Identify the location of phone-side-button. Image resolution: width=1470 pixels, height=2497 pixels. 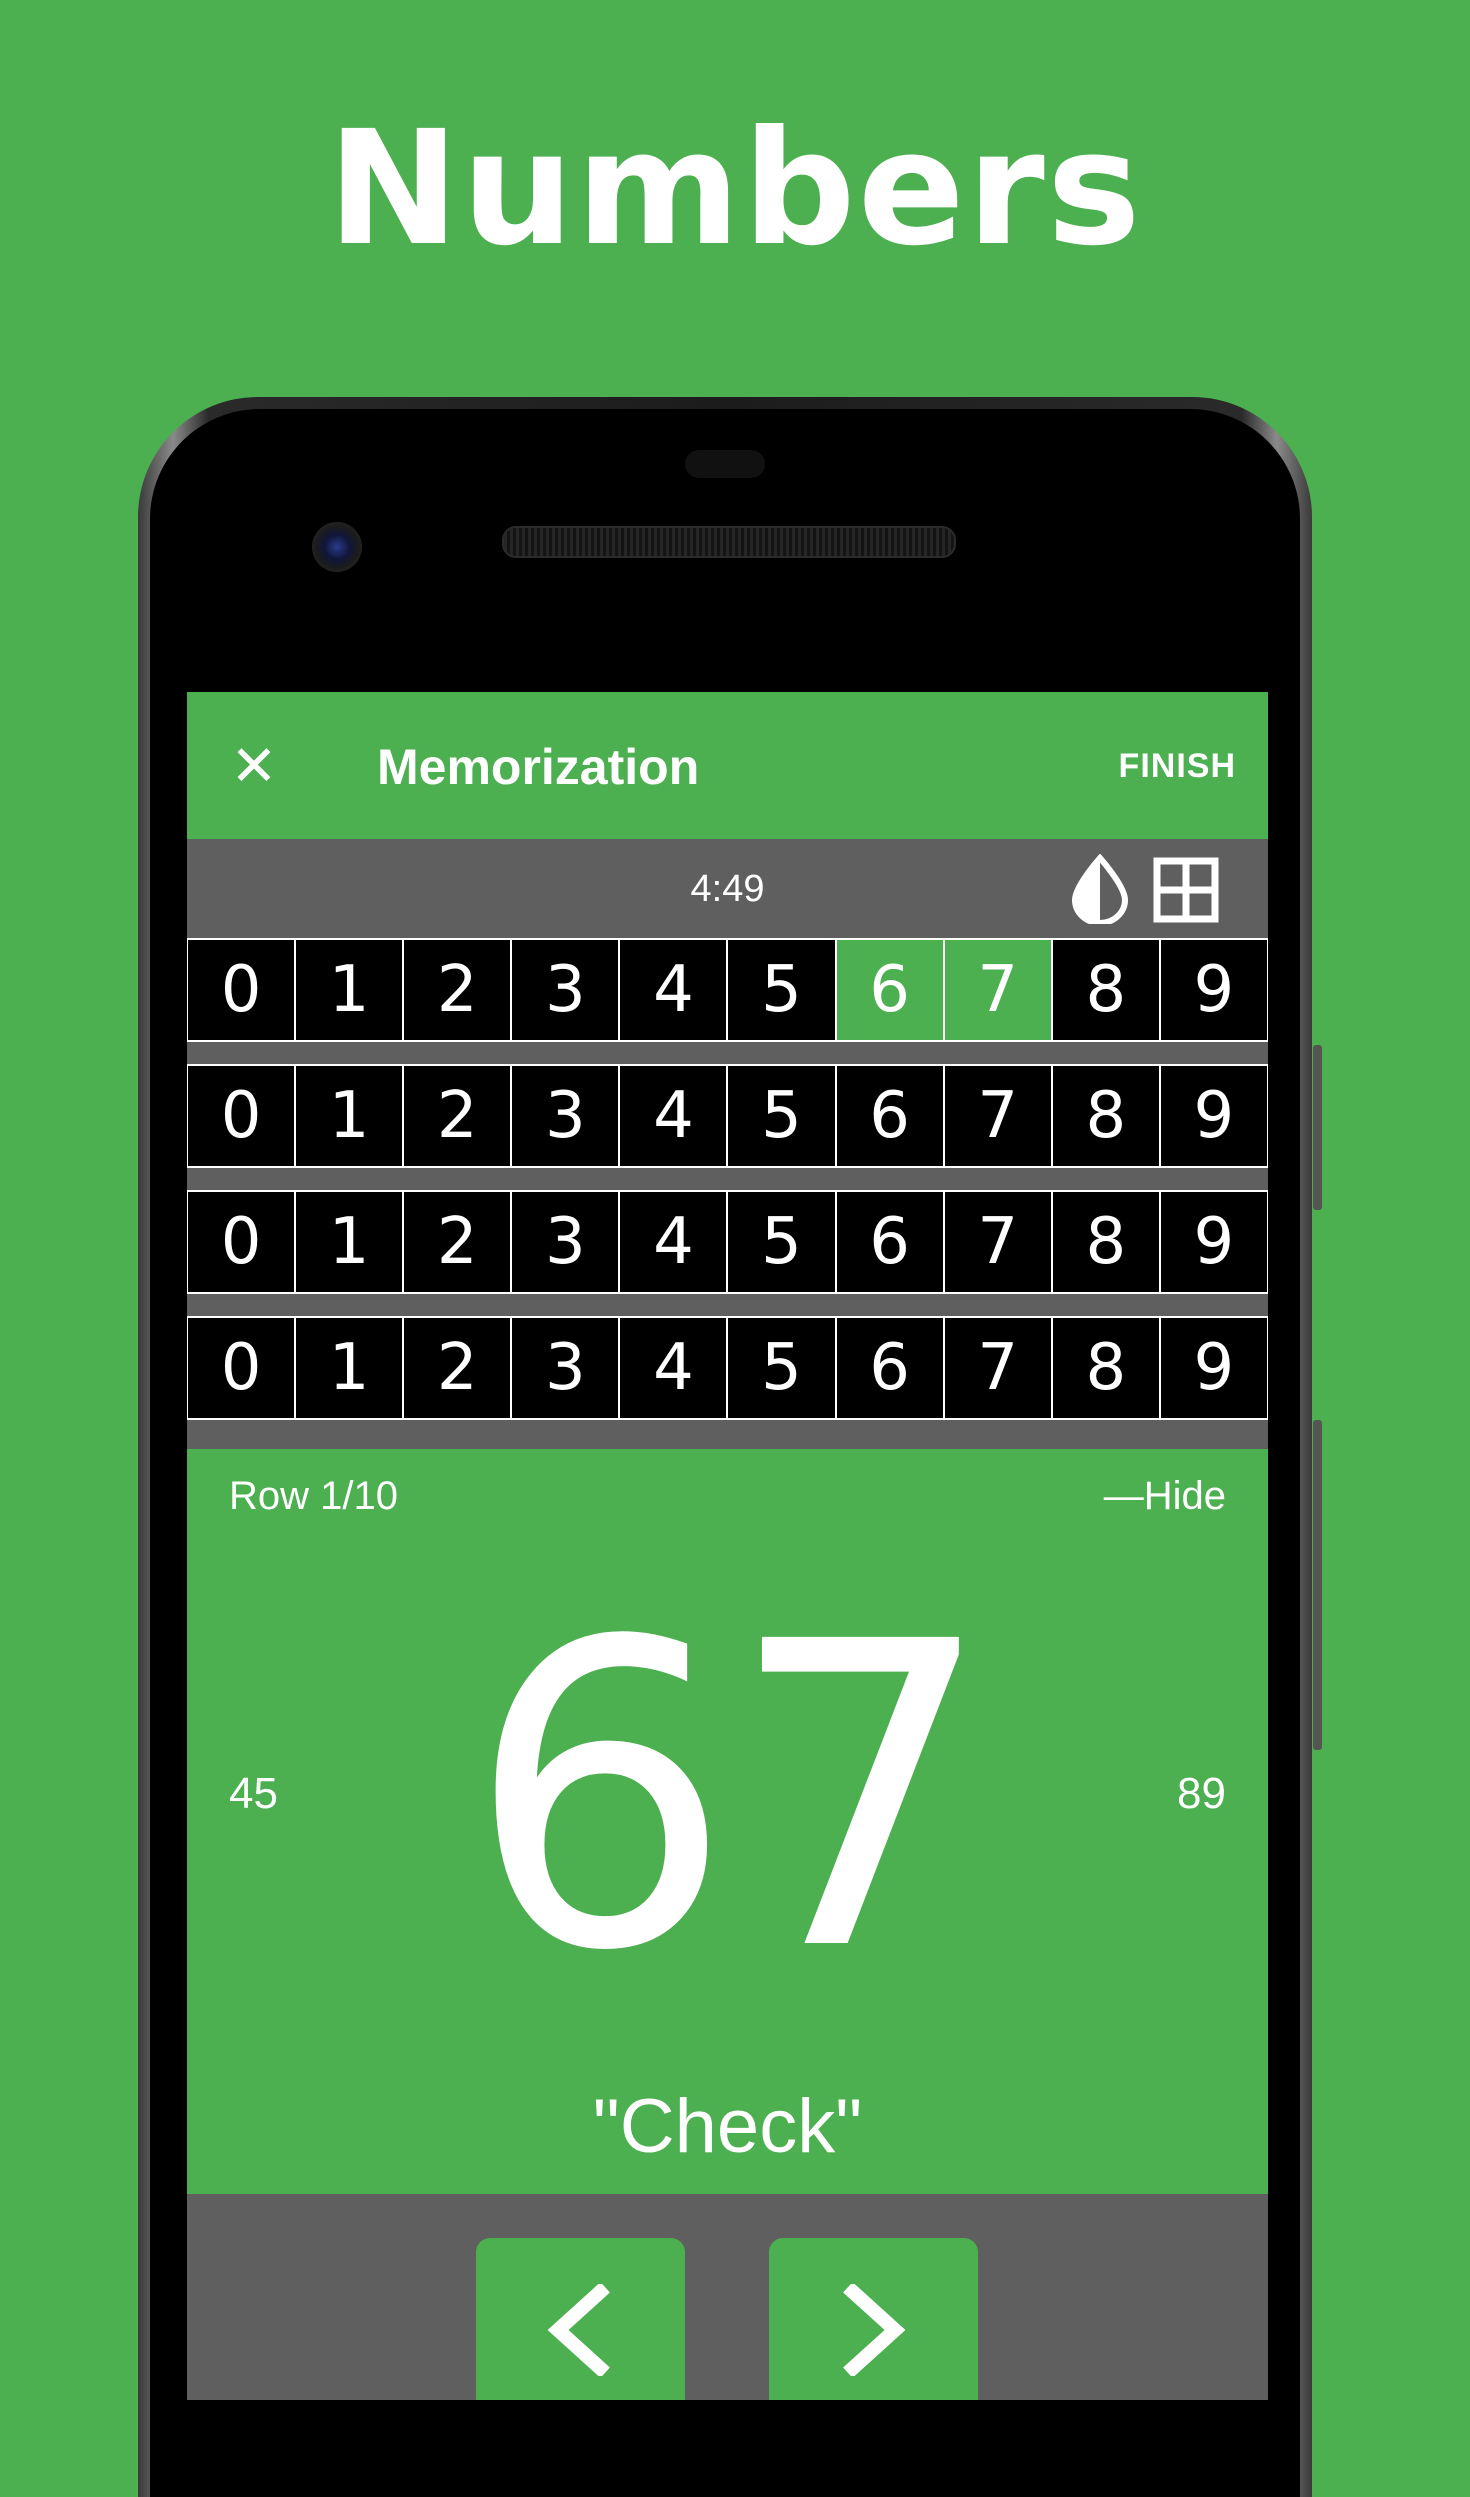
(1317, 1127).